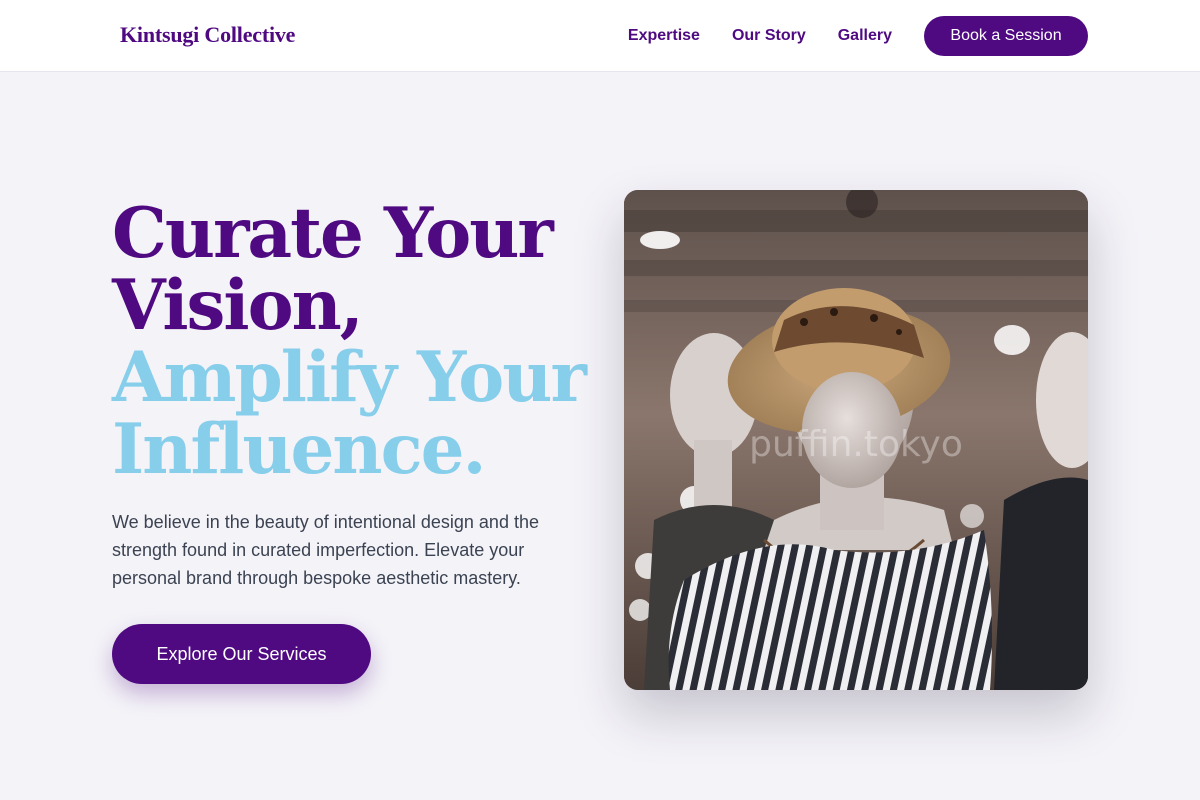 This screenshot has height=800, width=1200. Describe the element at coordinates (241, 654) in the screenshot. I see `explore-services-button: Explore Our Services` at that location.